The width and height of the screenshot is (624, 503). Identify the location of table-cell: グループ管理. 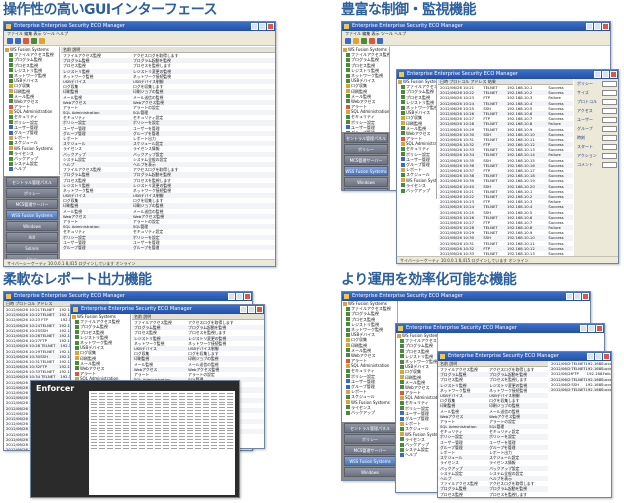
(74, 247).